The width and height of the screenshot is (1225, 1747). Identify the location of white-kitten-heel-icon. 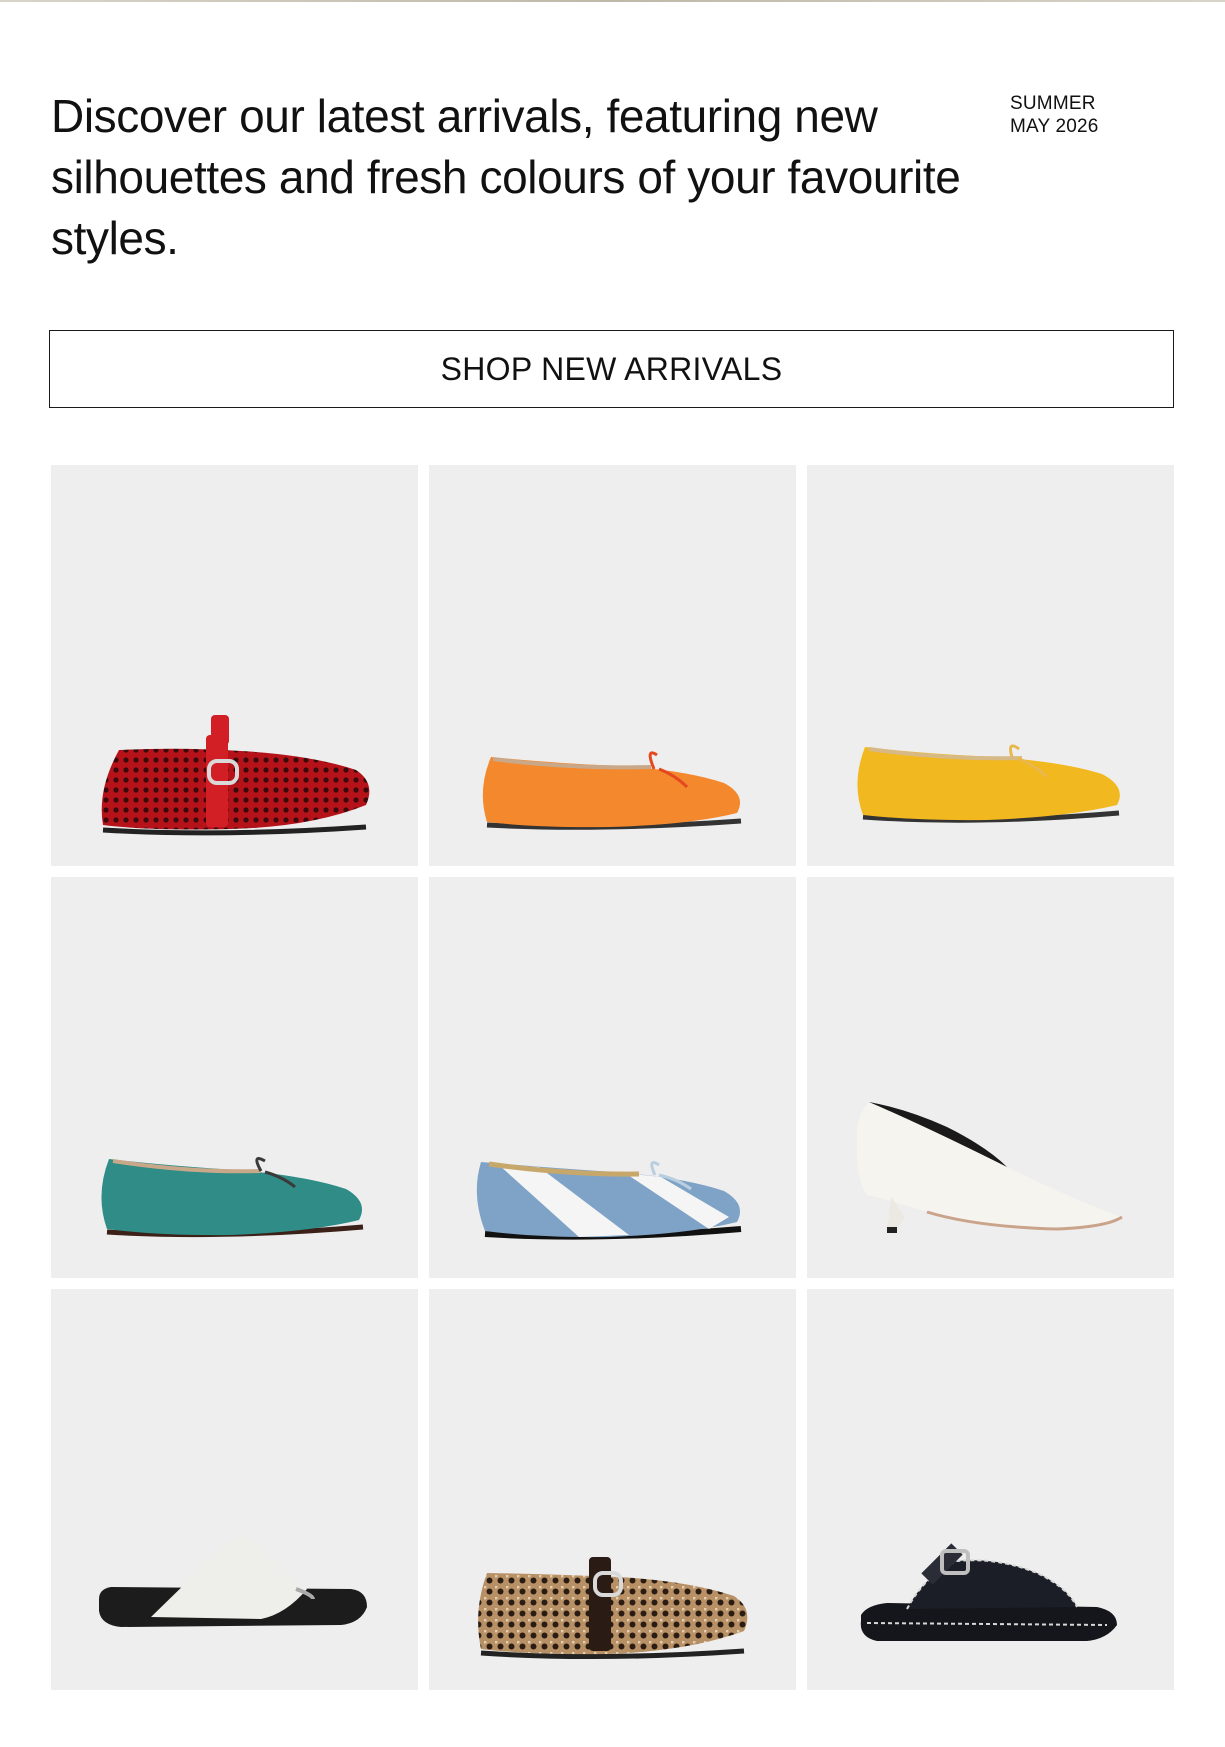
(989, 1167).